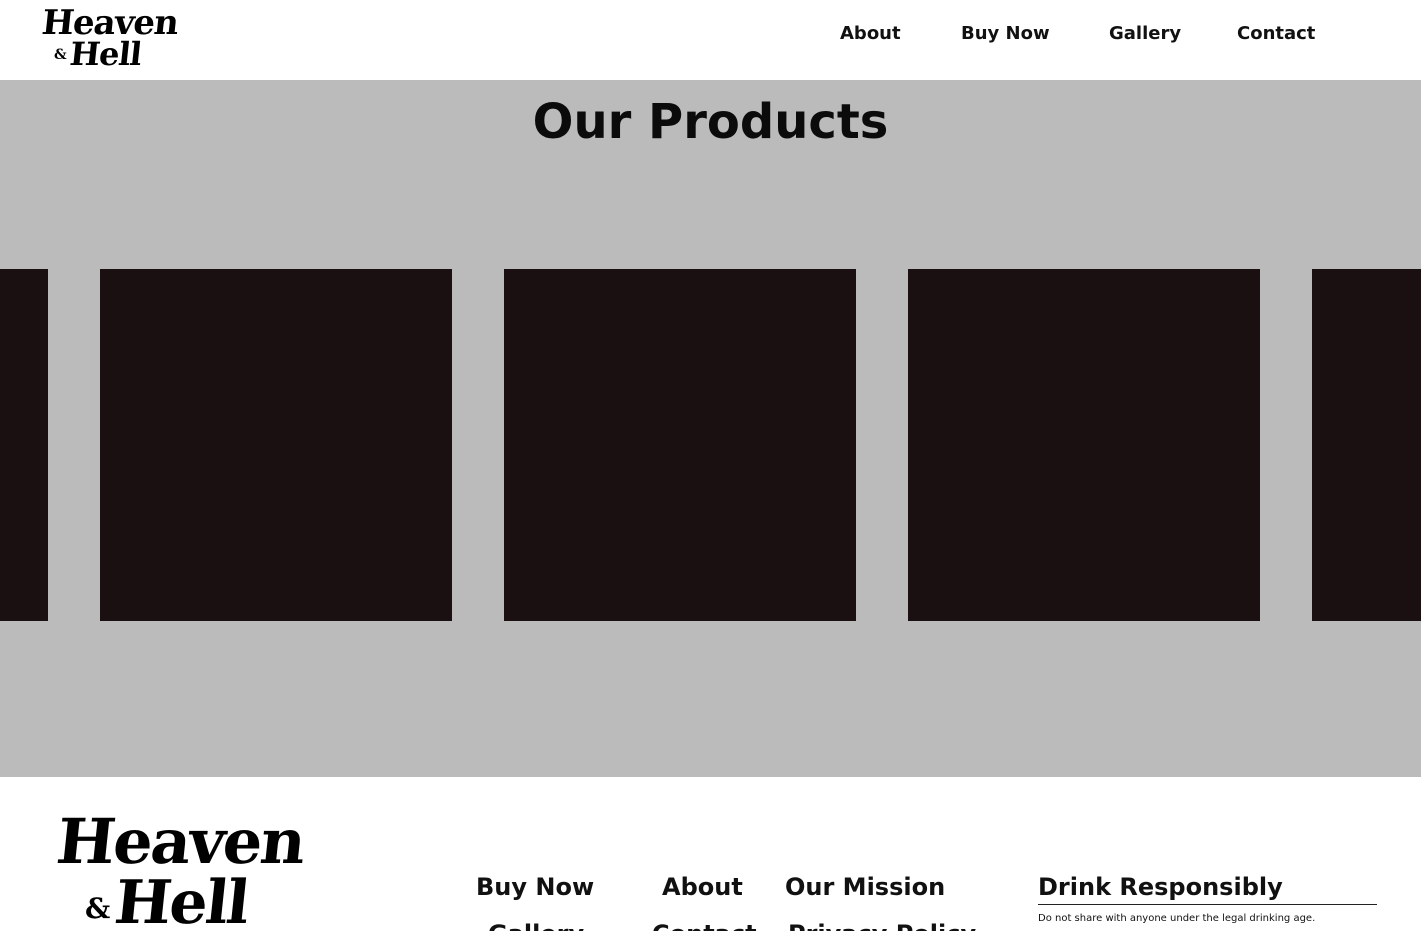 The height and width of the screenshot is (931, 1421). What do you see at coordinates (180, 841) in the screenshot?
I see `footer-logo-word-heaven: Heaven` at bounding box center [180, 841].